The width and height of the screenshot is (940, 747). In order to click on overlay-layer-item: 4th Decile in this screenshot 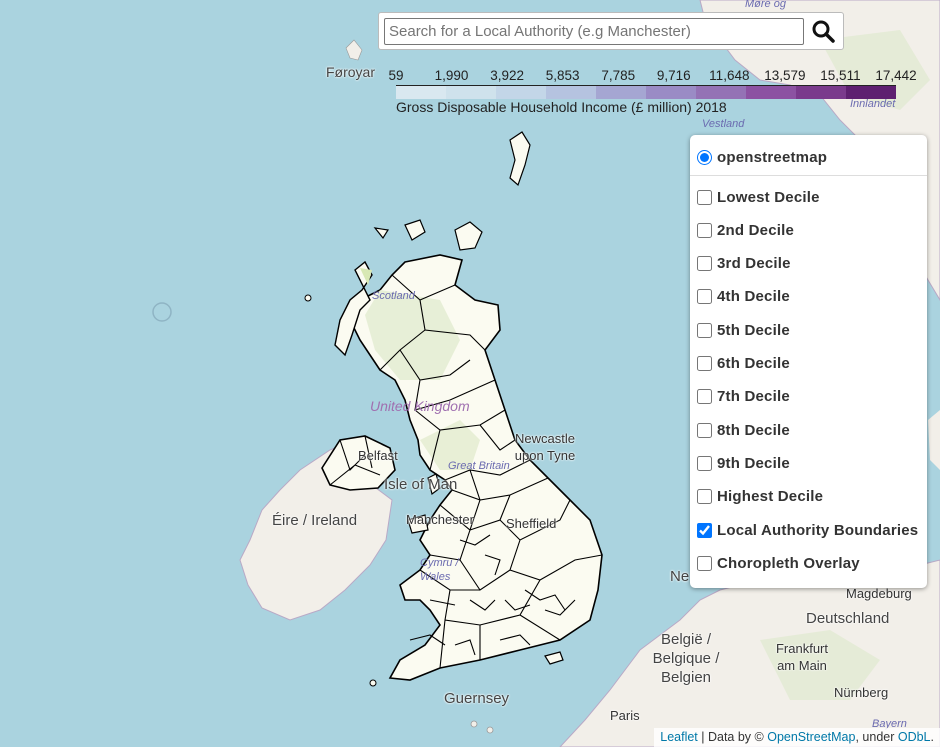, I will do `click(743, 297)`.